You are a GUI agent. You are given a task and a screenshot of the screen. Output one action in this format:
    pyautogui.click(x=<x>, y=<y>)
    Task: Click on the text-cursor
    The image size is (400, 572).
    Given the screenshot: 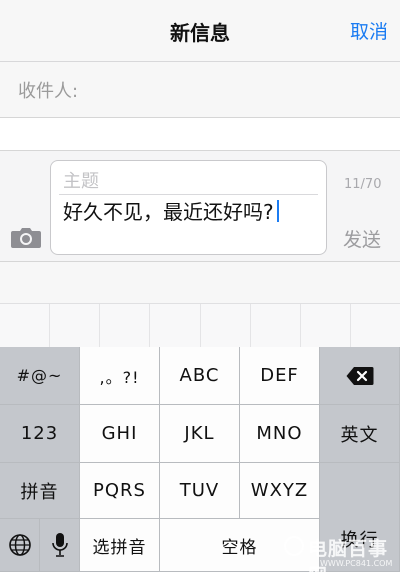 What is the action you would take?
    pyautogui.click(x=277, y=211)
    